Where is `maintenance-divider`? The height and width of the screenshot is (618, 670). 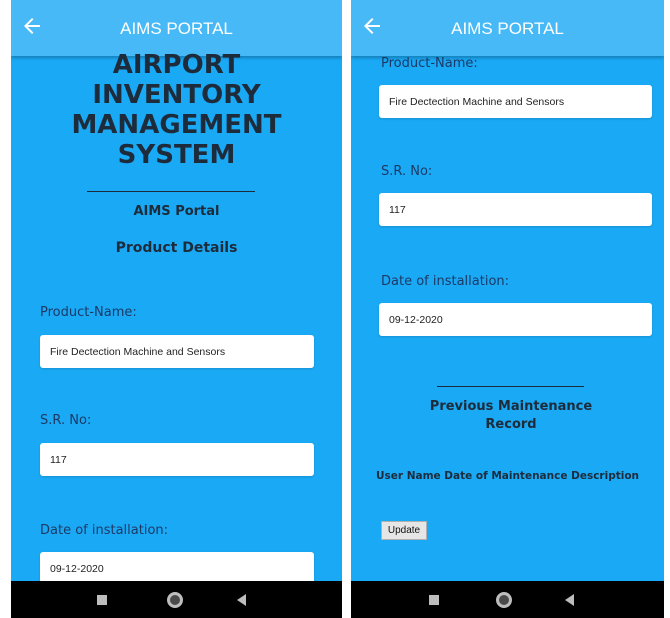 maintenance-divider is located at coordinates (510, 386).